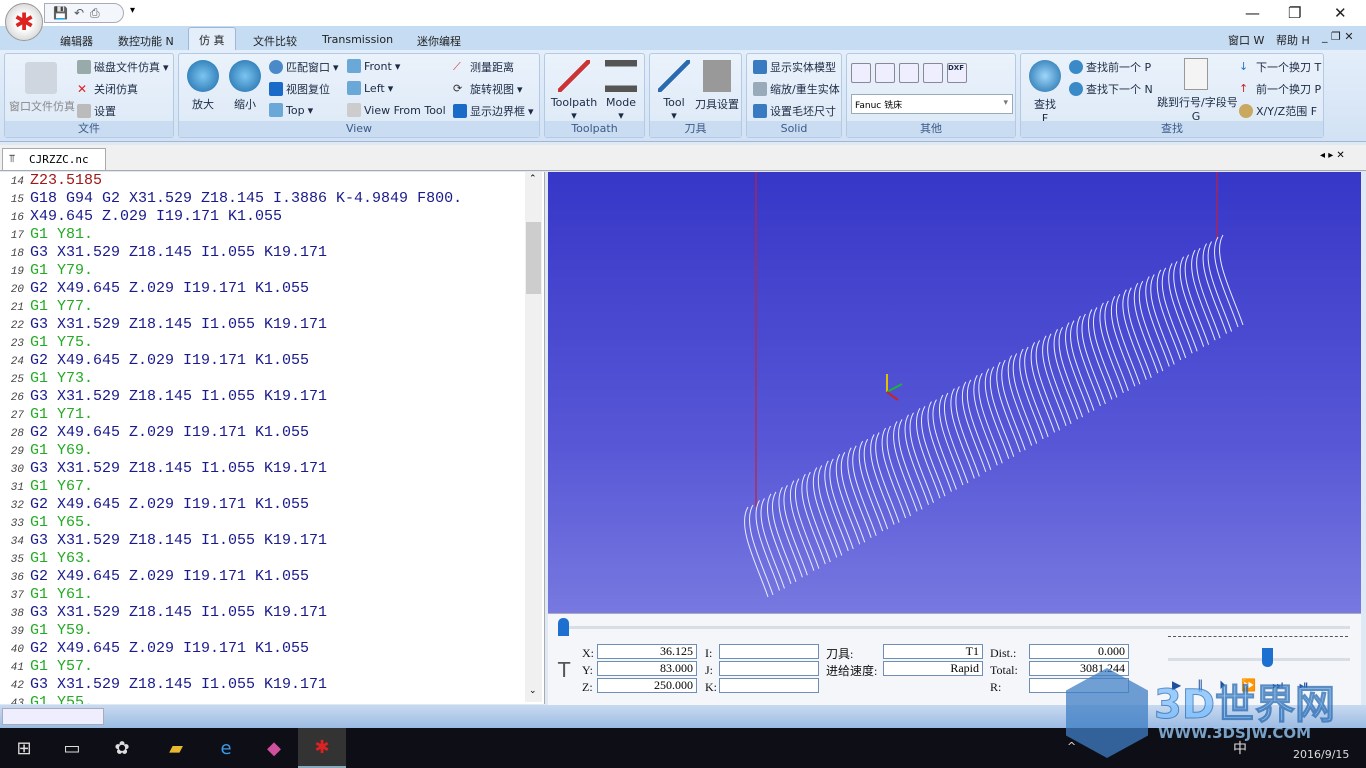 The image size is (1366, 768). Describe the element at coordinates (1045, 92) in the screenshot. I see `find-button: 查找 F` at that location.